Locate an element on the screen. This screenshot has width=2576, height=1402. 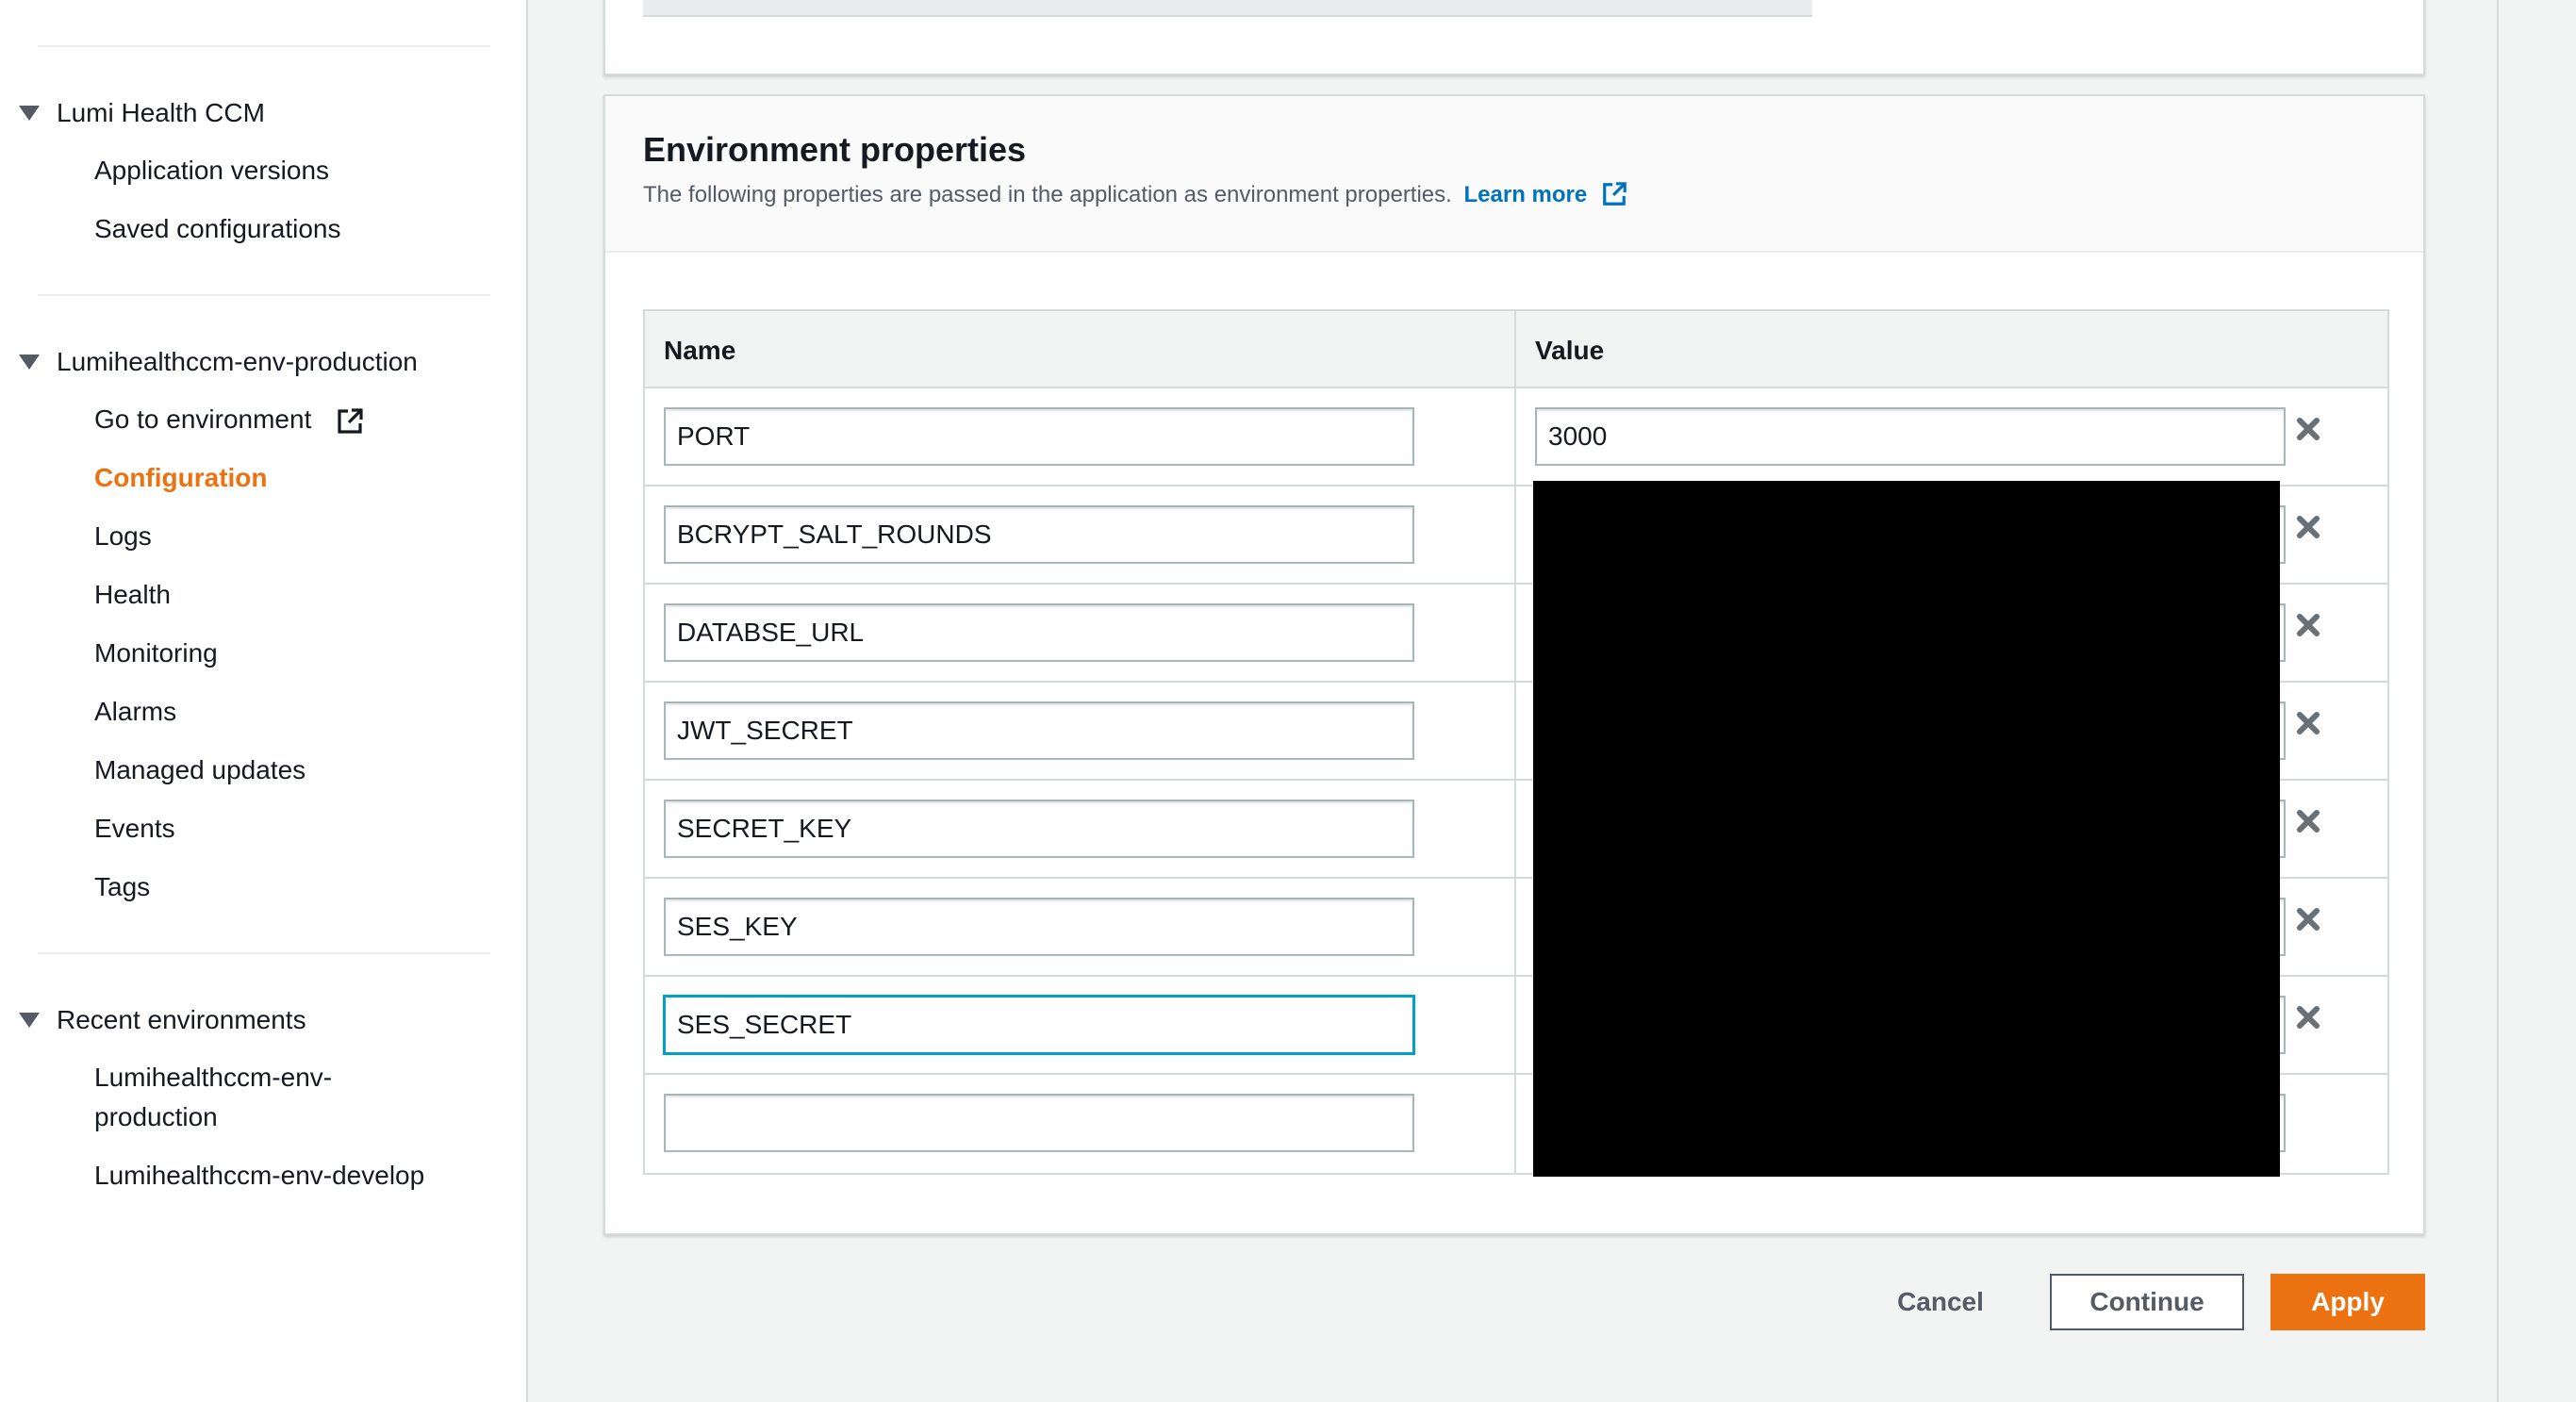
learn-more-link: Learn more is located at coordinates (1545, 194).